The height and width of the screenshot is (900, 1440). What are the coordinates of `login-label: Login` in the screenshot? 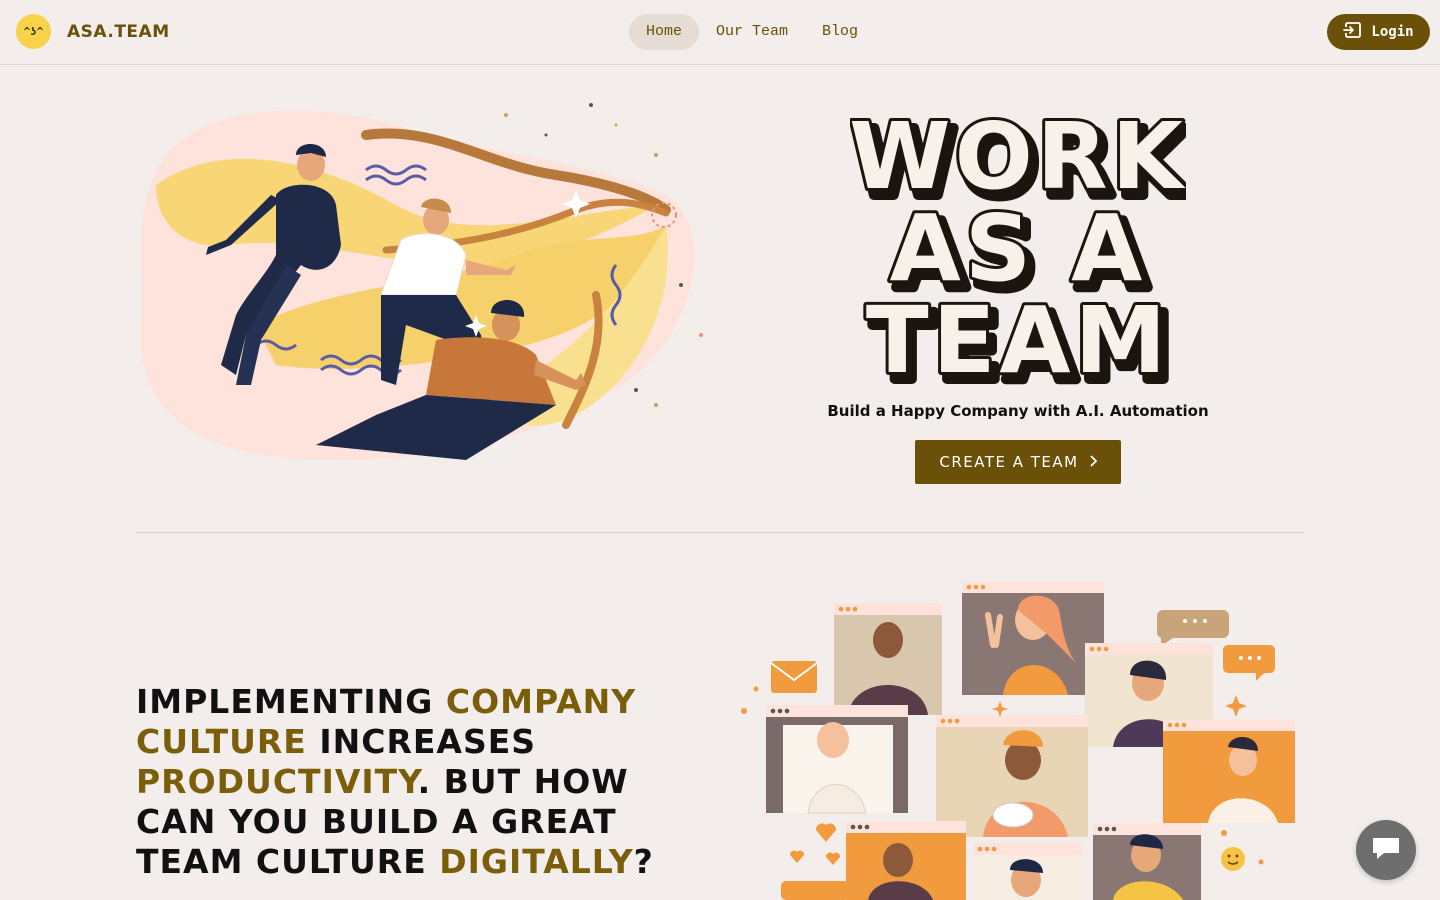 It's located at (1392, 32).